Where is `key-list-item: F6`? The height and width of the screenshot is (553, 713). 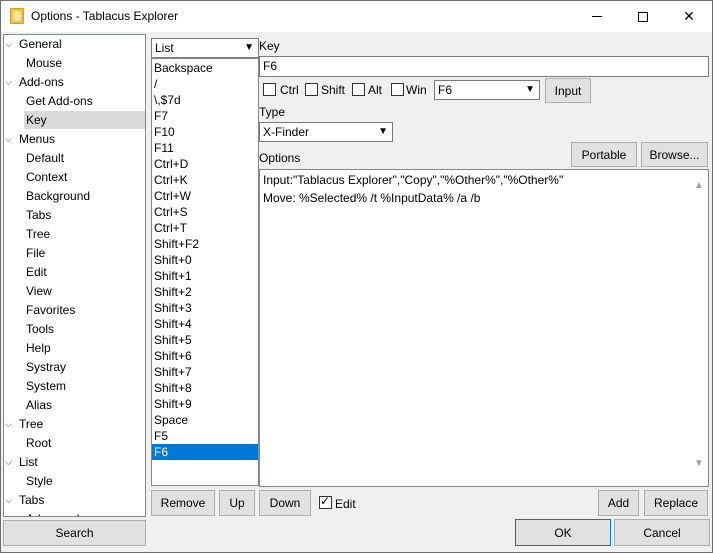
key-list-item: F6 is located at coordinates (205, 452).